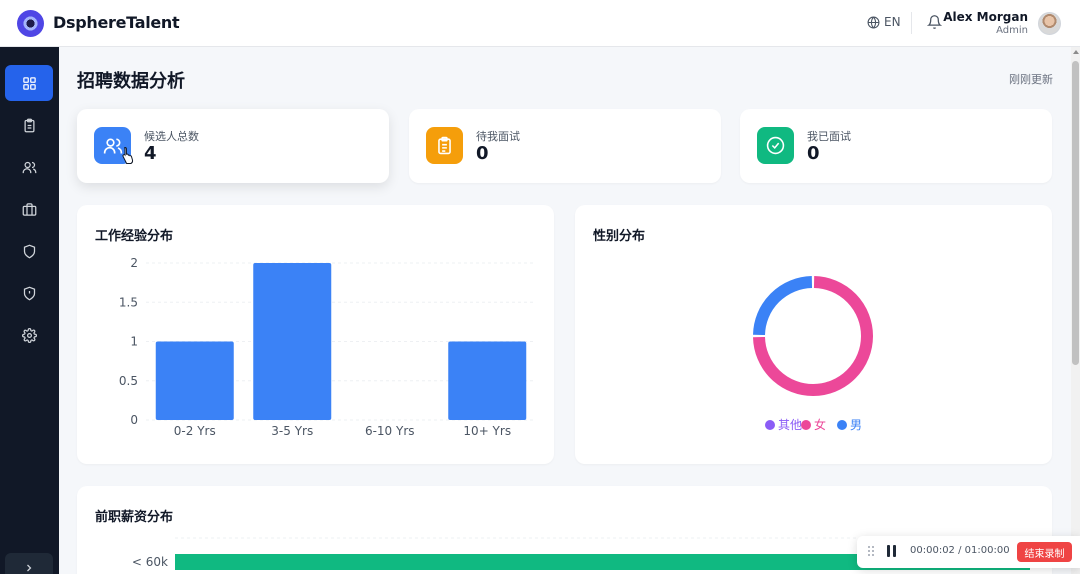 This screenshot has width=1080, height=574. I want to click on stat-card-total-candidates: 候选人总数 4, so click(233, 146).